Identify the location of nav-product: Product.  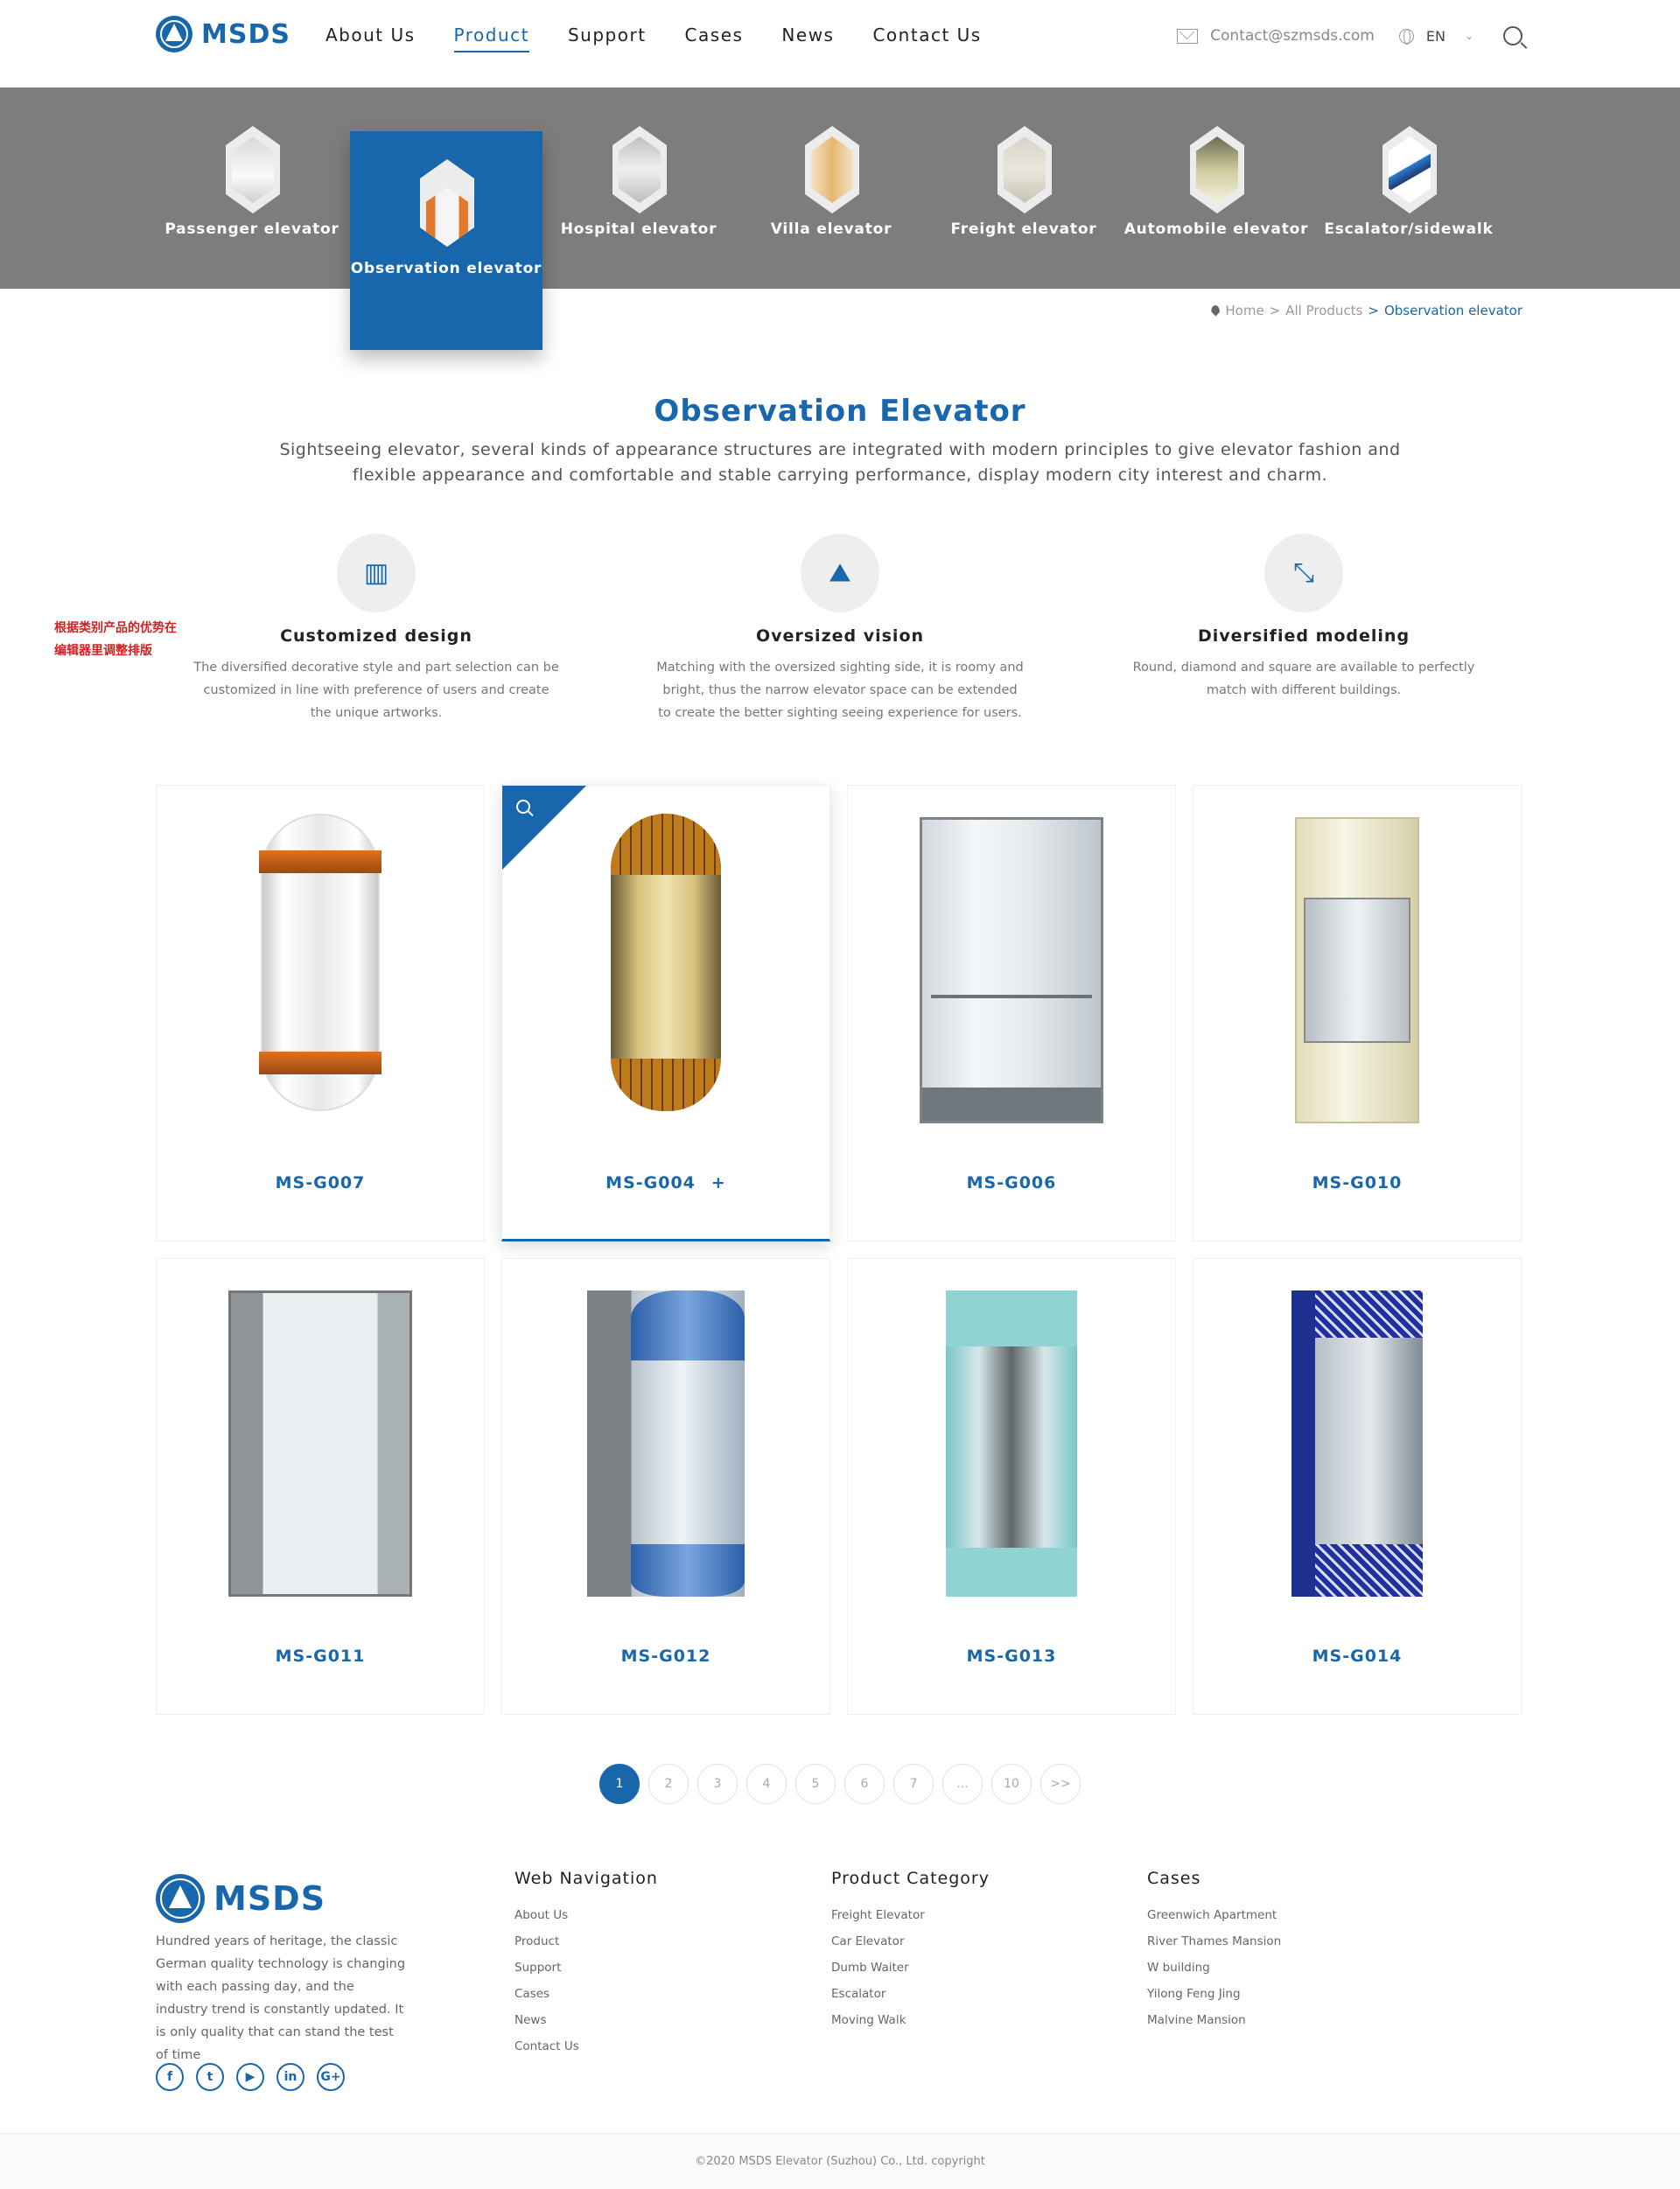
(491, 38).